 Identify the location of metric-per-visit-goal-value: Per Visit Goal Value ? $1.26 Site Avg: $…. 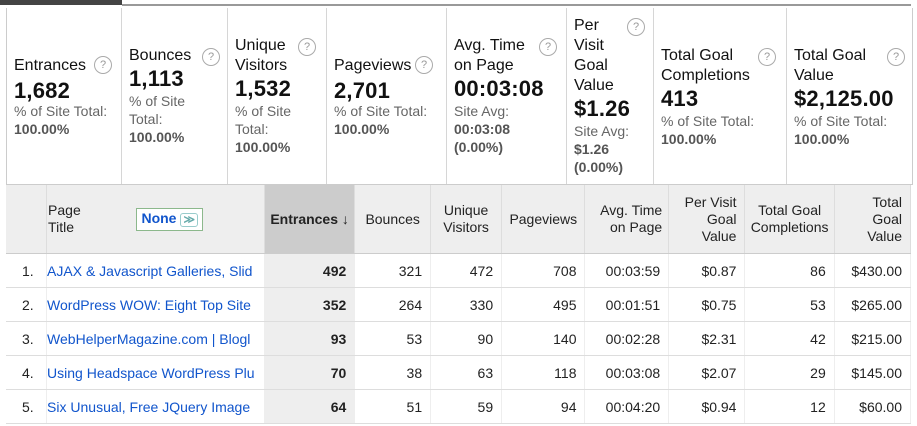
(610, 96).